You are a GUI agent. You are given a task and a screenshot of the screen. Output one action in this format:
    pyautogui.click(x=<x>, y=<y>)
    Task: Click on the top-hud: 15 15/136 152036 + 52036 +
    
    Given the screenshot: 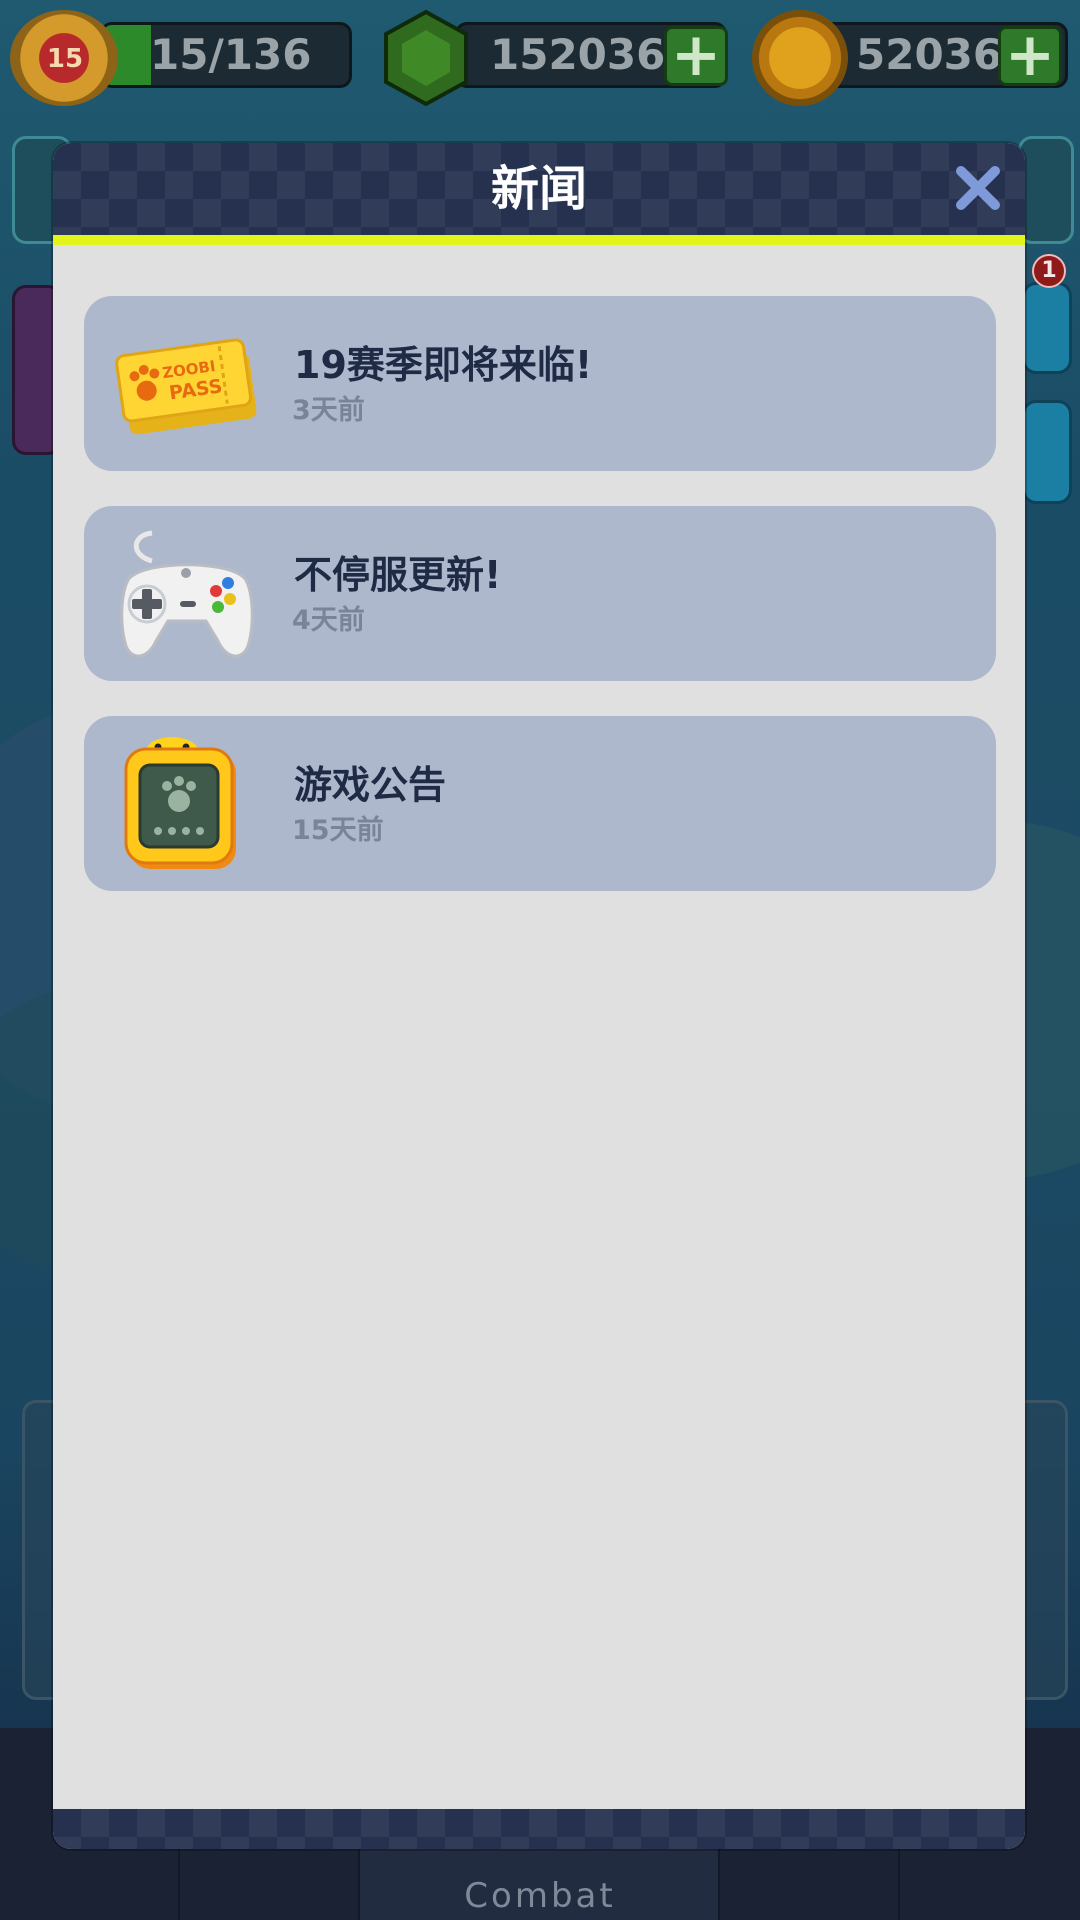 What is the action you would take?
    pyautogui.click(x=540, y=65)
    